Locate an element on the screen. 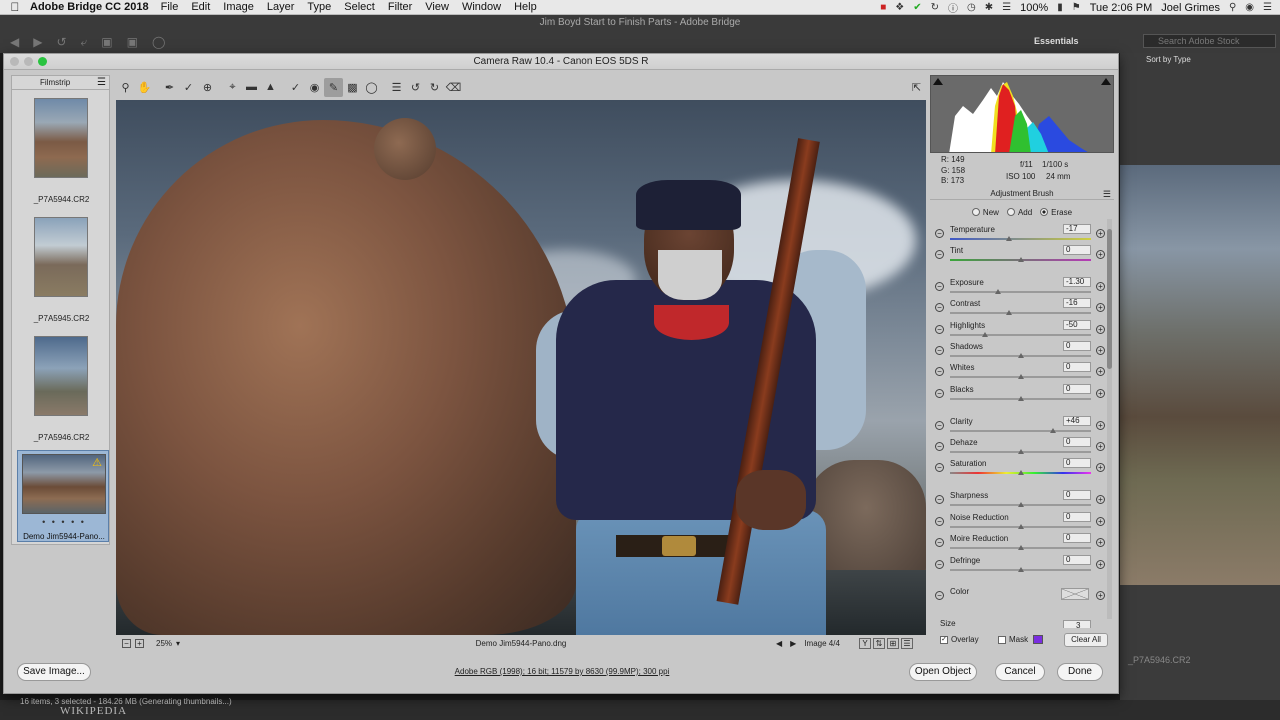 The image size is (1280, 720). adjustment-brush-tool-icon: ✎ is located at coordinates (333, 87).